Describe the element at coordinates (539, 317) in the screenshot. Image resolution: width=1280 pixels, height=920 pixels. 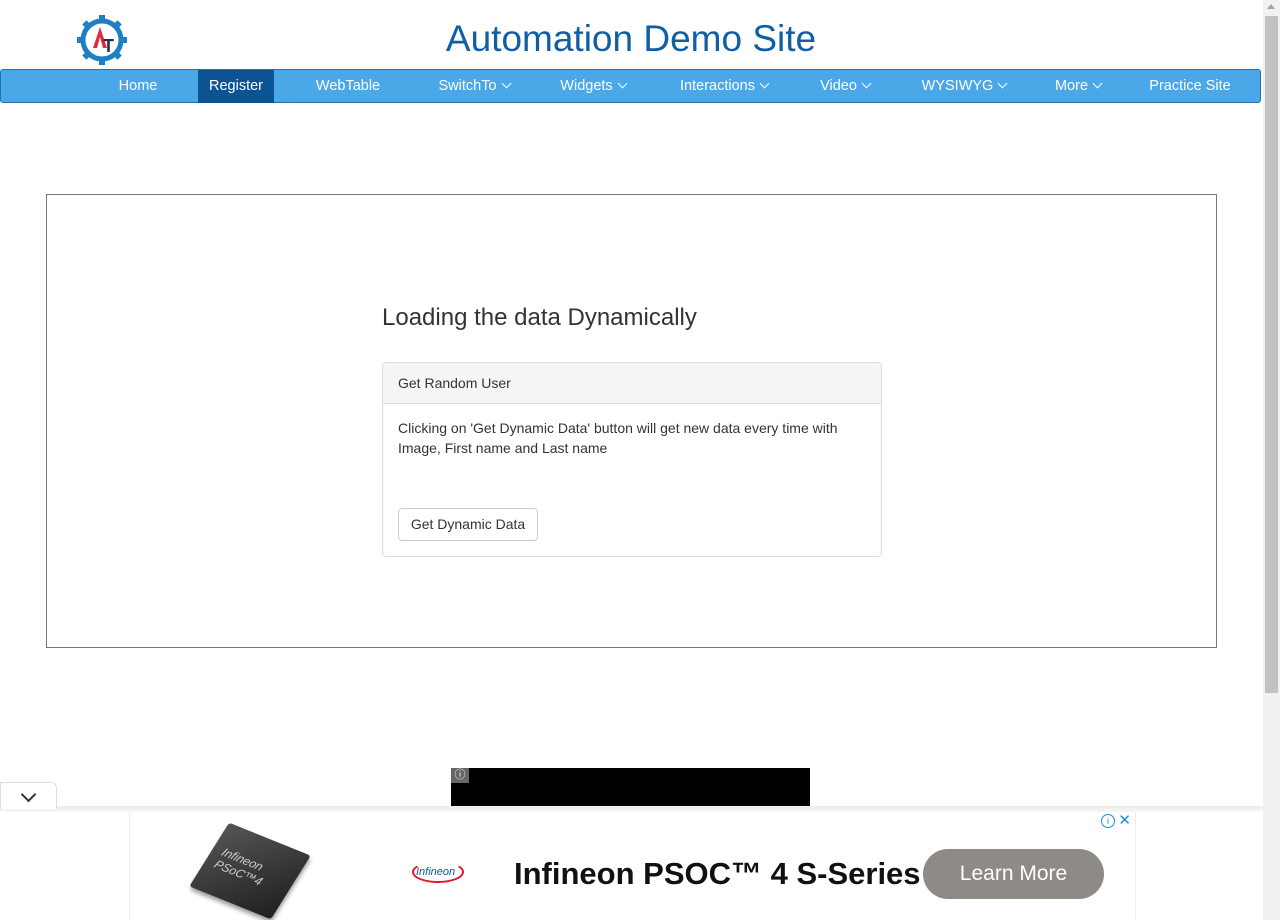
I see `section-title: Loading the data Dynamically` at that location.